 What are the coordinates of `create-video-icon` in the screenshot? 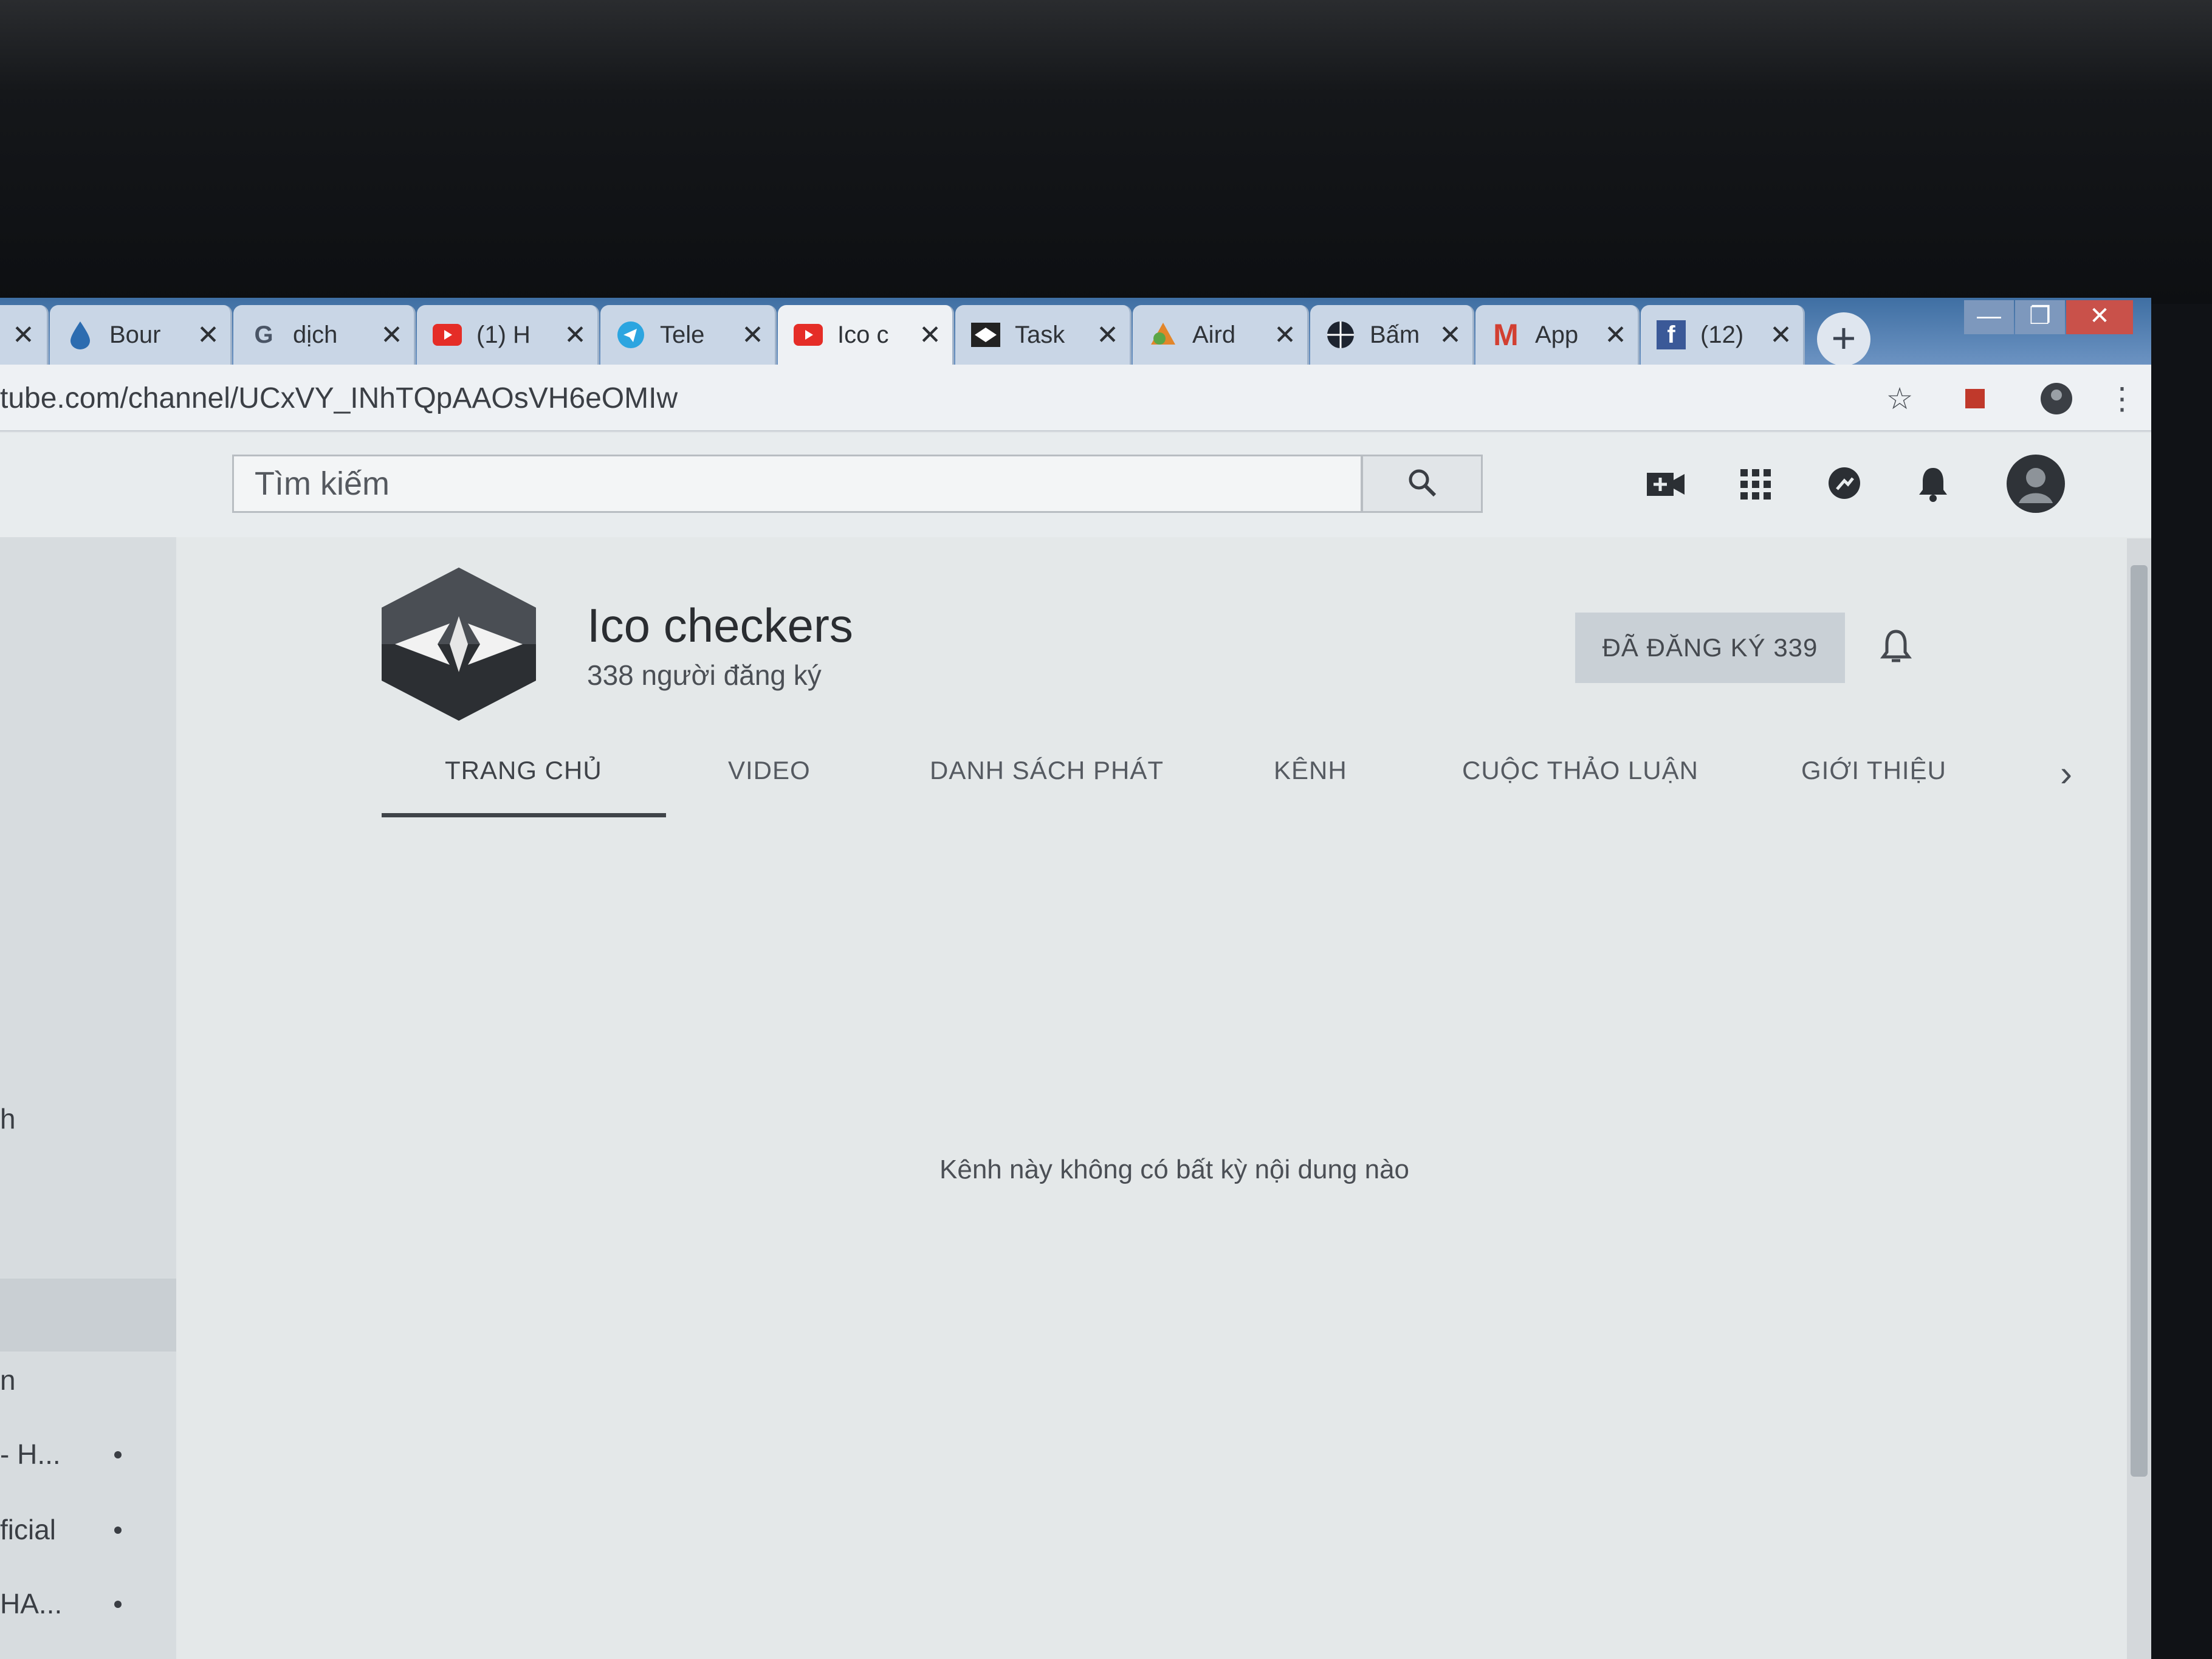 It's located at (1665, 484).